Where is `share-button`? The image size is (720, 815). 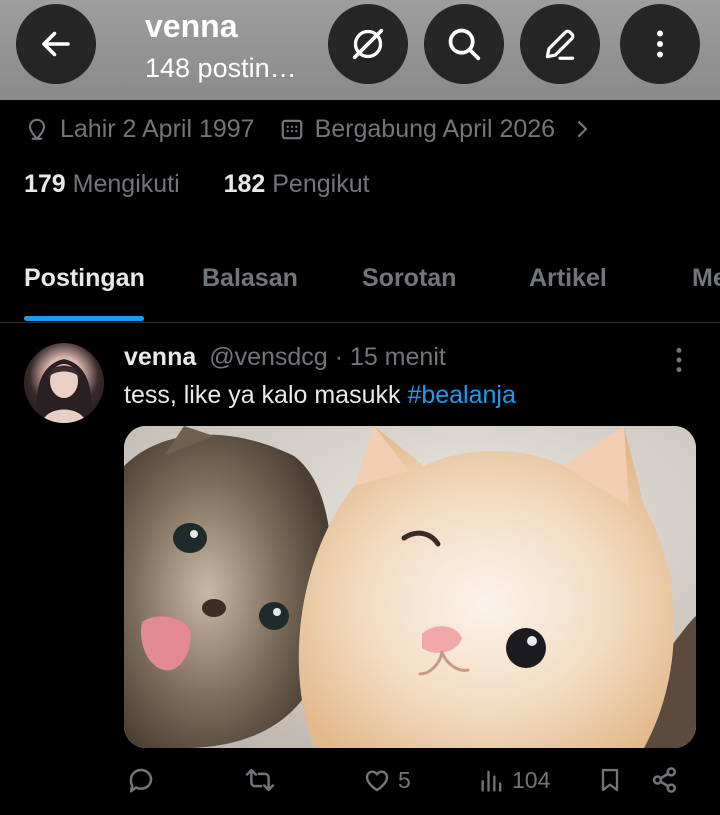
share-button is located at coordinates (665, 780).